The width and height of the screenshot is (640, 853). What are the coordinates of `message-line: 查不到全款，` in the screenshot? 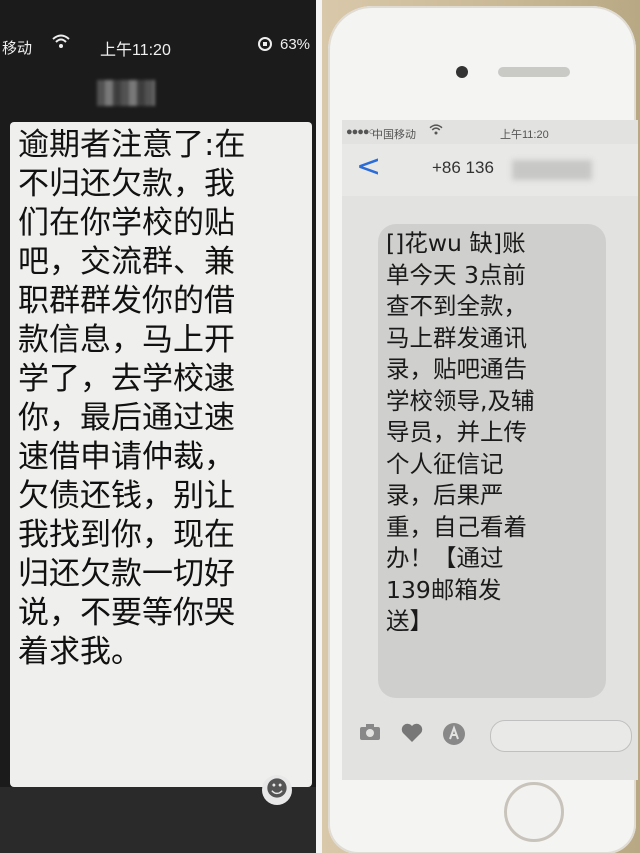 It's located at (456, 306).